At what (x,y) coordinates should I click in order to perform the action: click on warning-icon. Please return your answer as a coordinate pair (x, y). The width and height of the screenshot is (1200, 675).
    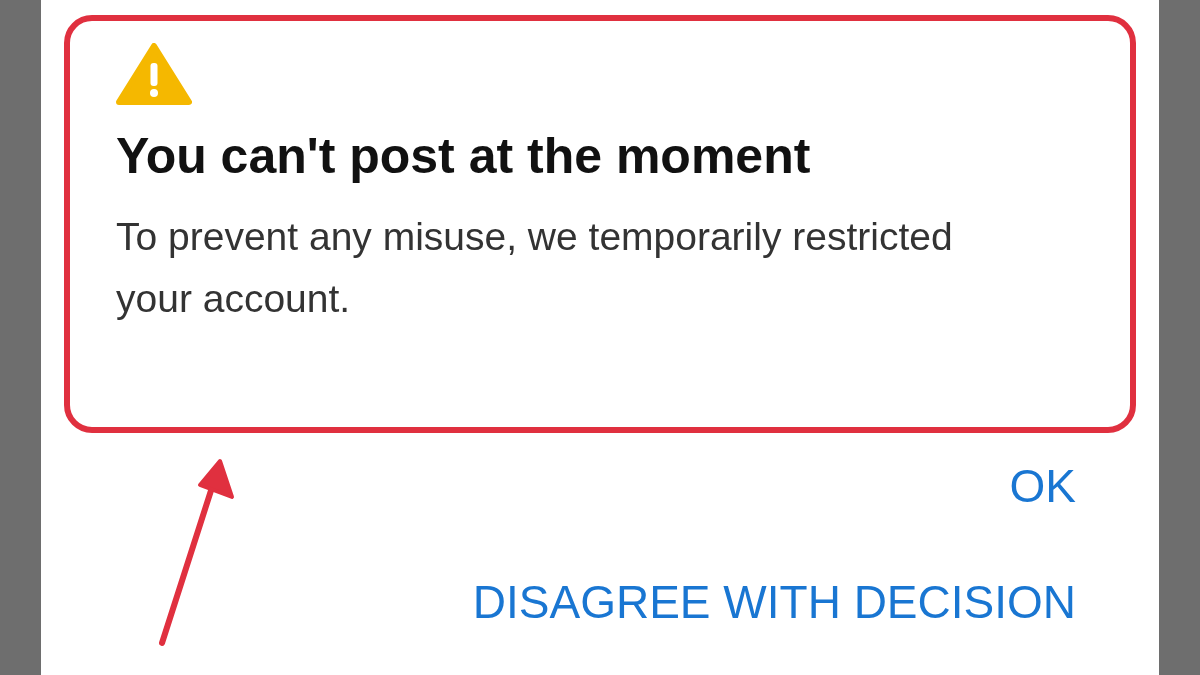
    Looking at the image, I should click on (154, 74).